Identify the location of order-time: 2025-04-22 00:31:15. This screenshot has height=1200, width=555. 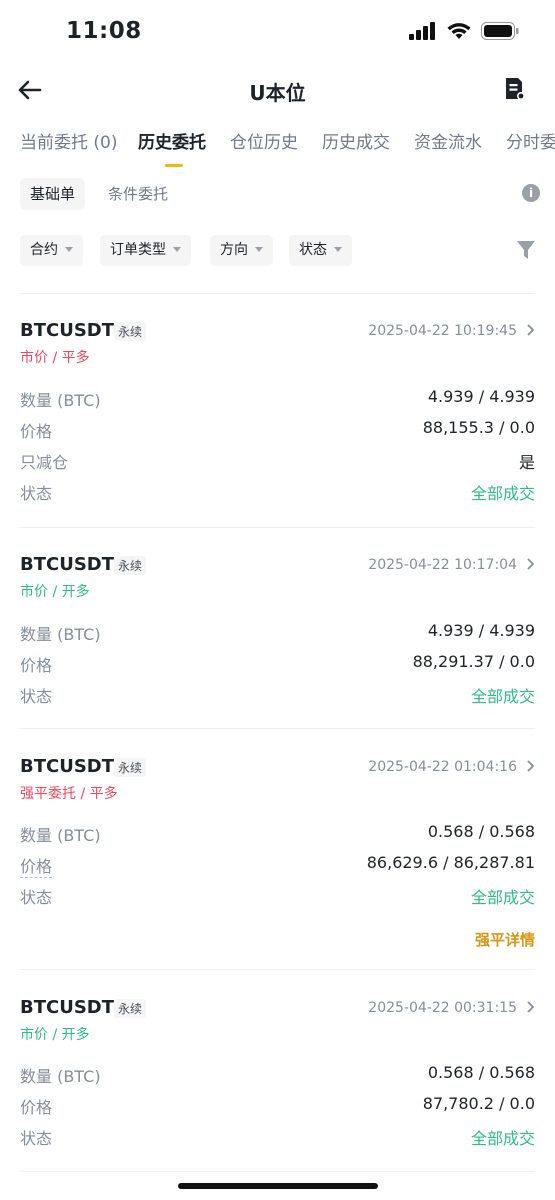
(442, 1008).